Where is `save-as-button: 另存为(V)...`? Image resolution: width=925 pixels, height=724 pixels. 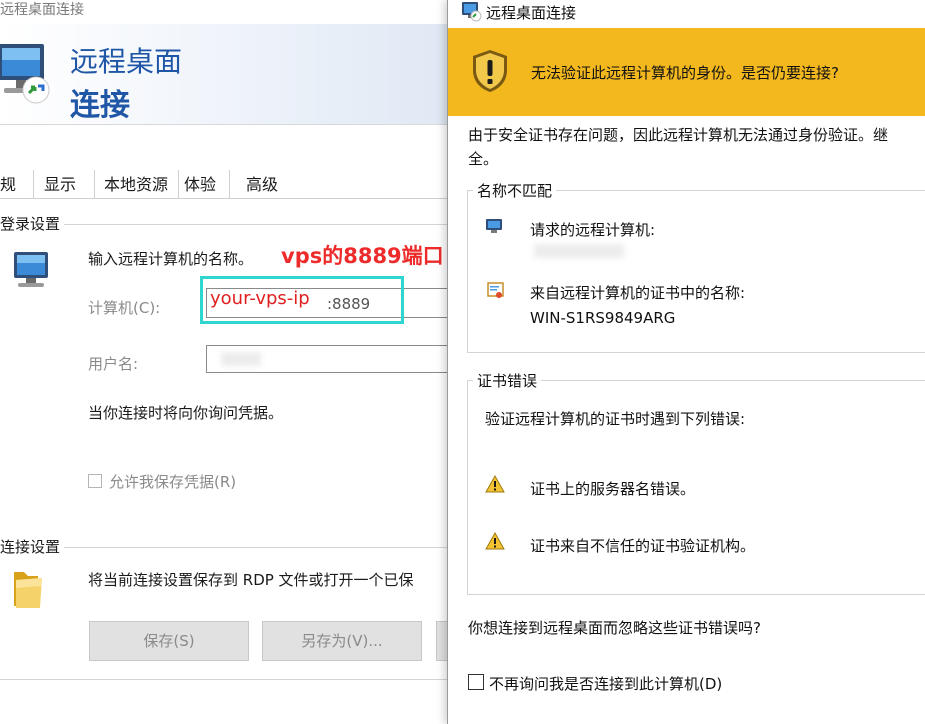
save-as-button: 另存为(V)... is located at coordinates (342, 641).